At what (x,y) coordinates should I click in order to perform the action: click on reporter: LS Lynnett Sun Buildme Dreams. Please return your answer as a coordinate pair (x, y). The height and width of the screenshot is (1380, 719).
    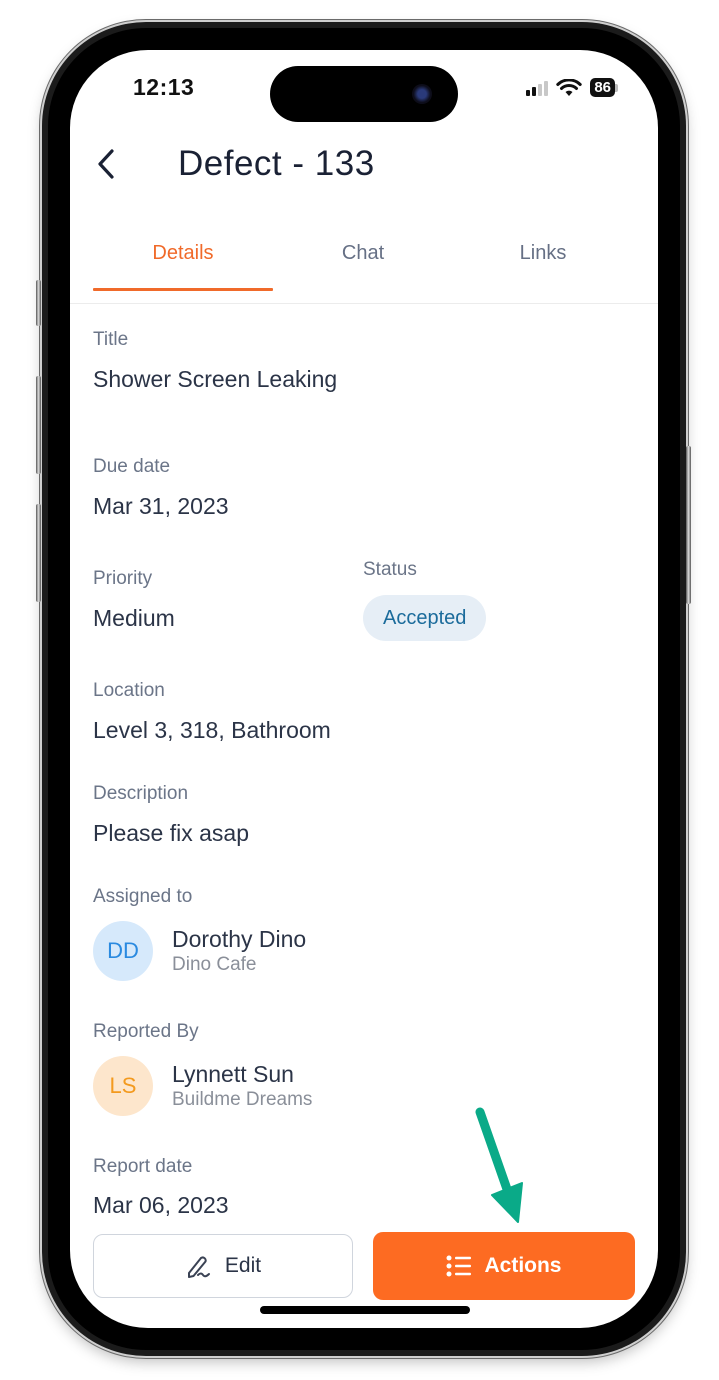
    Looking at the image, I should click on (202, 1086).